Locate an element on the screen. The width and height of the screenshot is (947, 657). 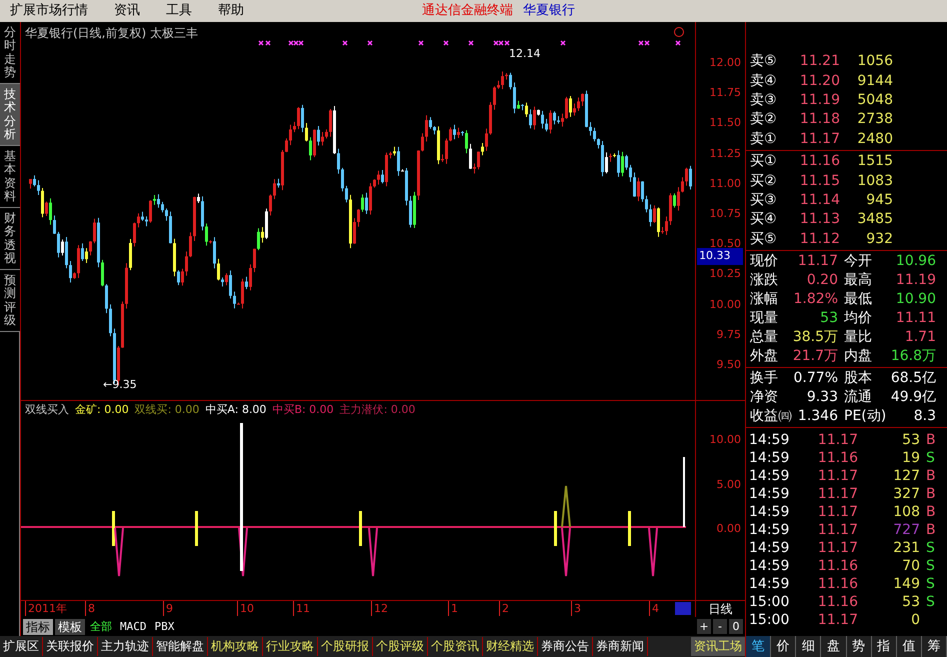
stat-label: 净资 is located at coordinates (764, 397).